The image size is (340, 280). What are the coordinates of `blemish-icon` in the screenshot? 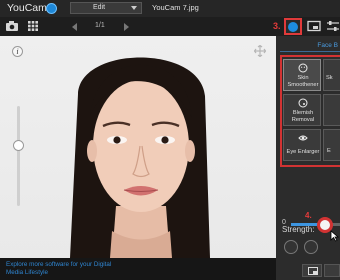 It's located at (303, 103).